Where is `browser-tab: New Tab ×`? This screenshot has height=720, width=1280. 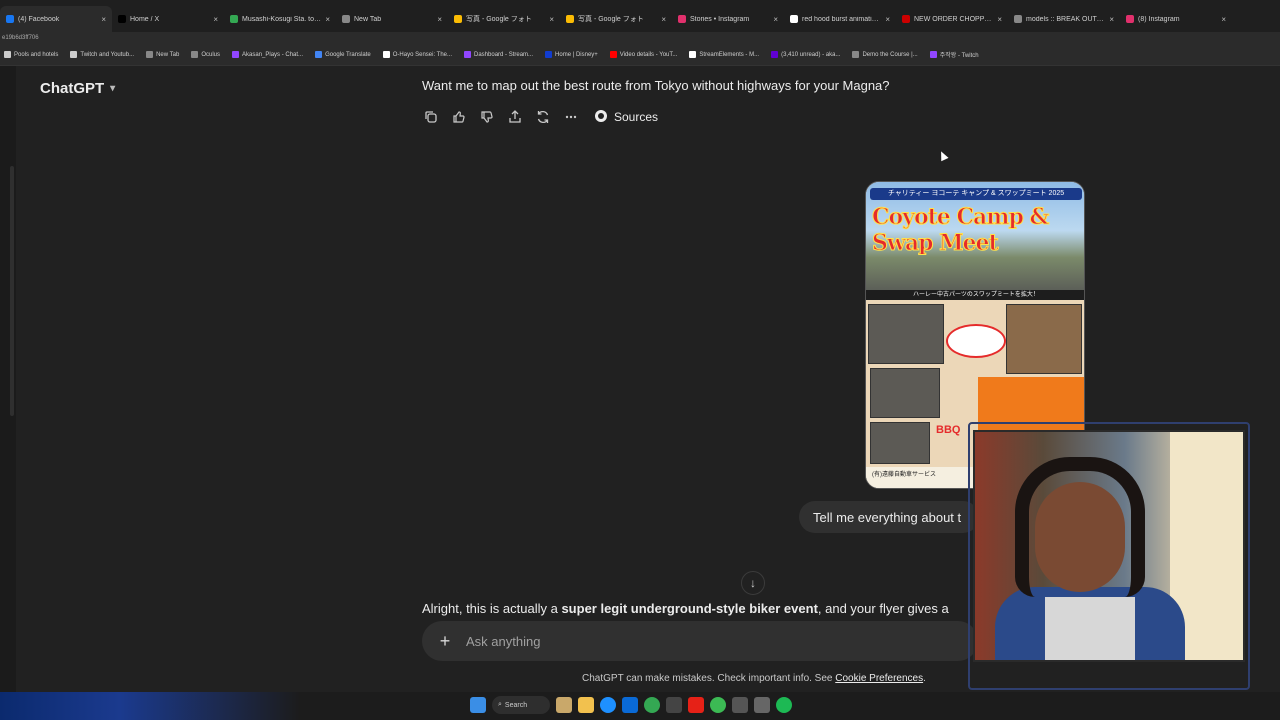 browser-tab: New Tab × is located at coordinates (392, 19).